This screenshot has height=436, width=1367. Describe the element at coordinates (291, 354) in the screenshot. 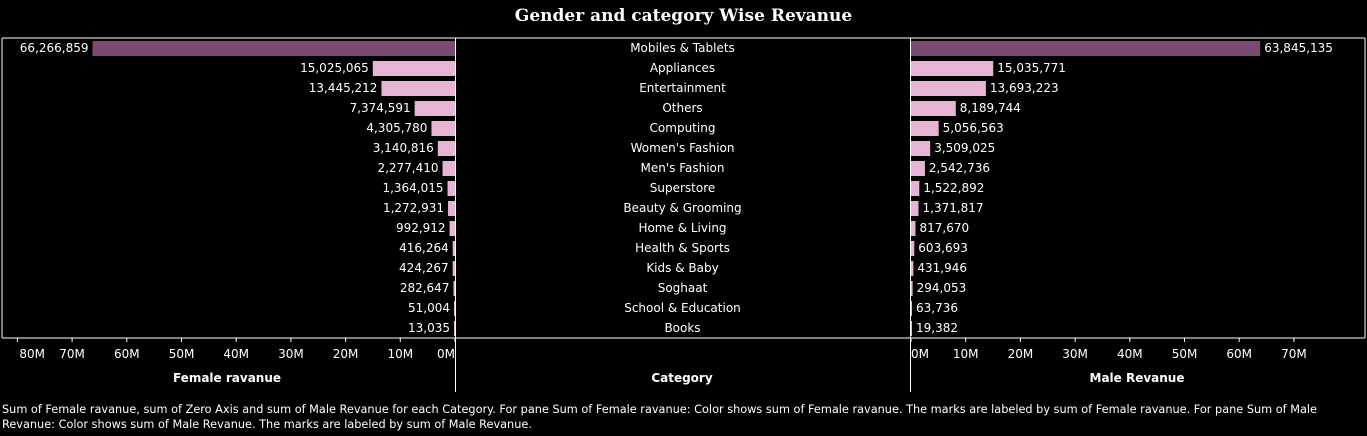

I see `female-tick-label: 30M` at that location.